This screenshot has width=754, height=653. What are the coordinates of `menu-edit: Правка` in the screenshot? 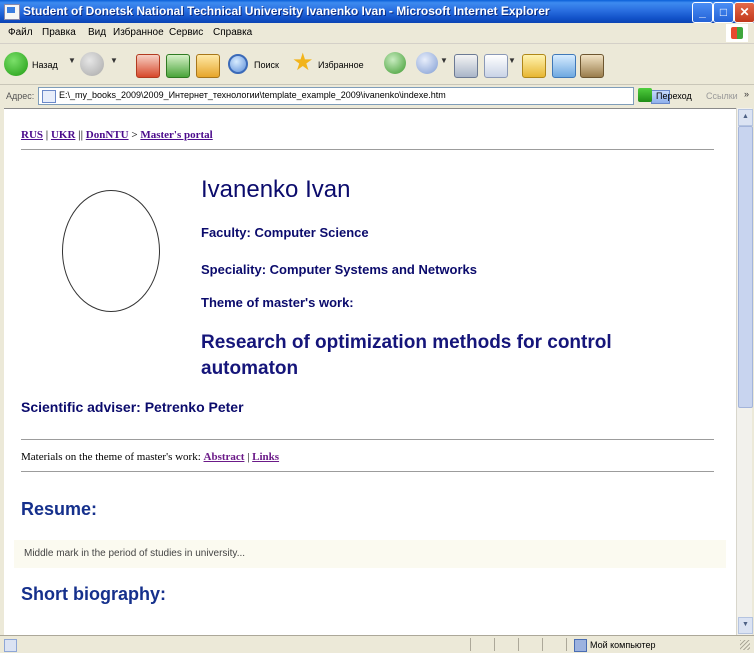 It's located at (59, 32).